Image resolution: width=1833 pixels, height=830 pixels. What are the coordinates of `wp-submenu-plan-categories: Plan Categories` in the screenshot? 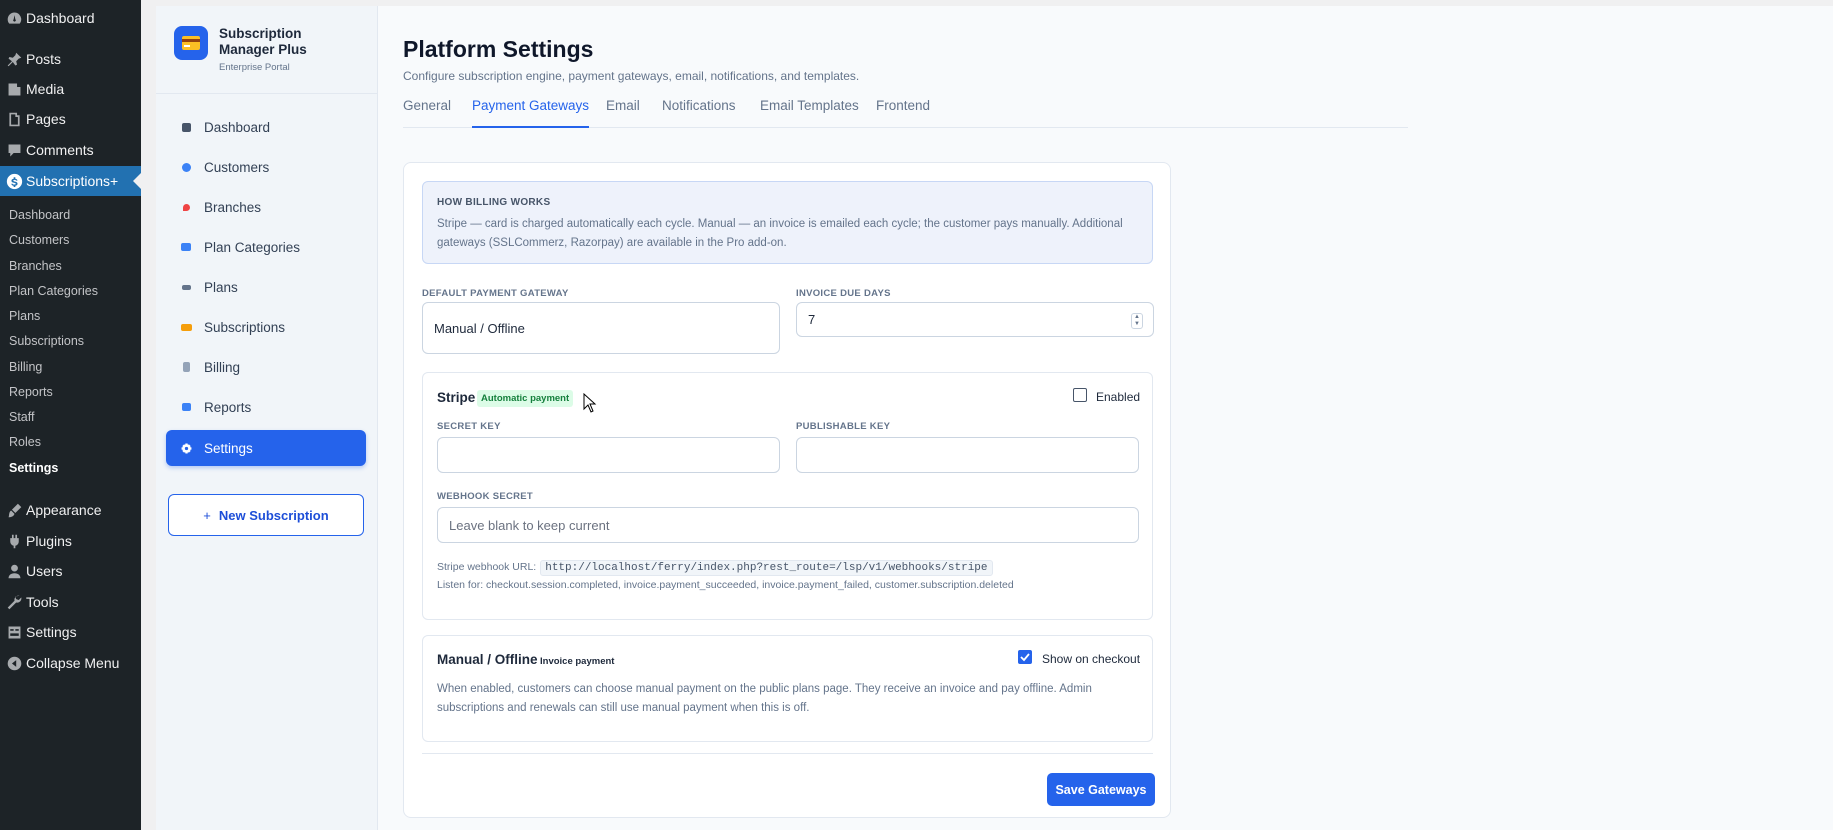 It's located at (70, 290).